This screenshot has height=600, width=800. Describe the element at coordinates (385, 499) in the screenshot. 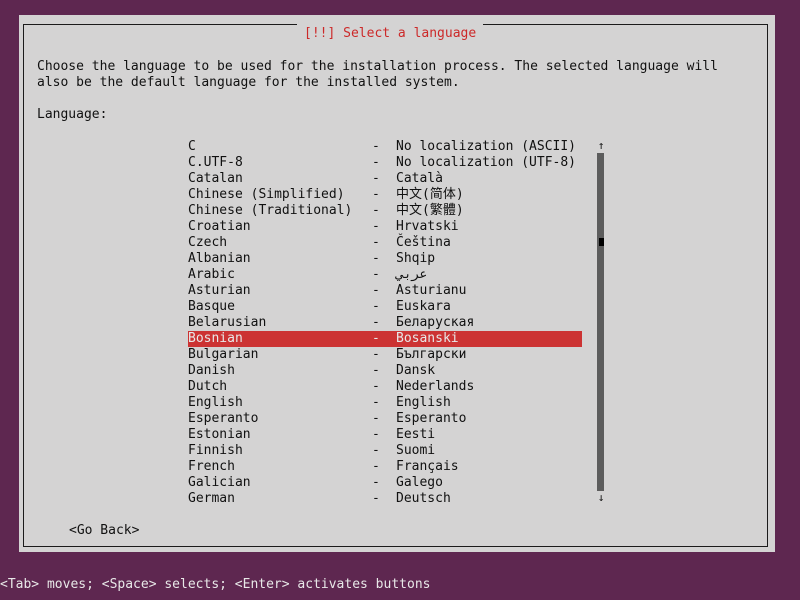

I see `language-option: German - Deutsch` at that location.